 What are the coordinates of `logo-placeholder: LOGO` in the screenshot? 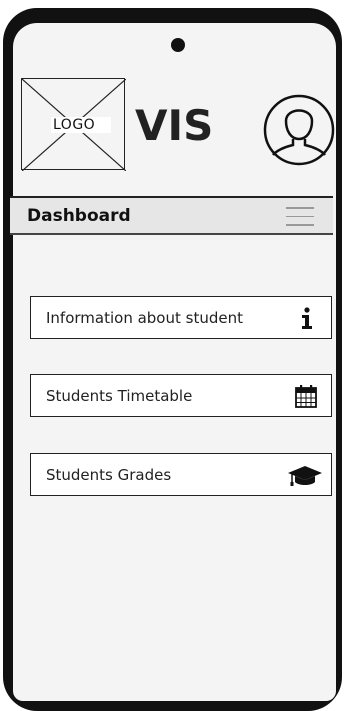 It's located at (73, 124).